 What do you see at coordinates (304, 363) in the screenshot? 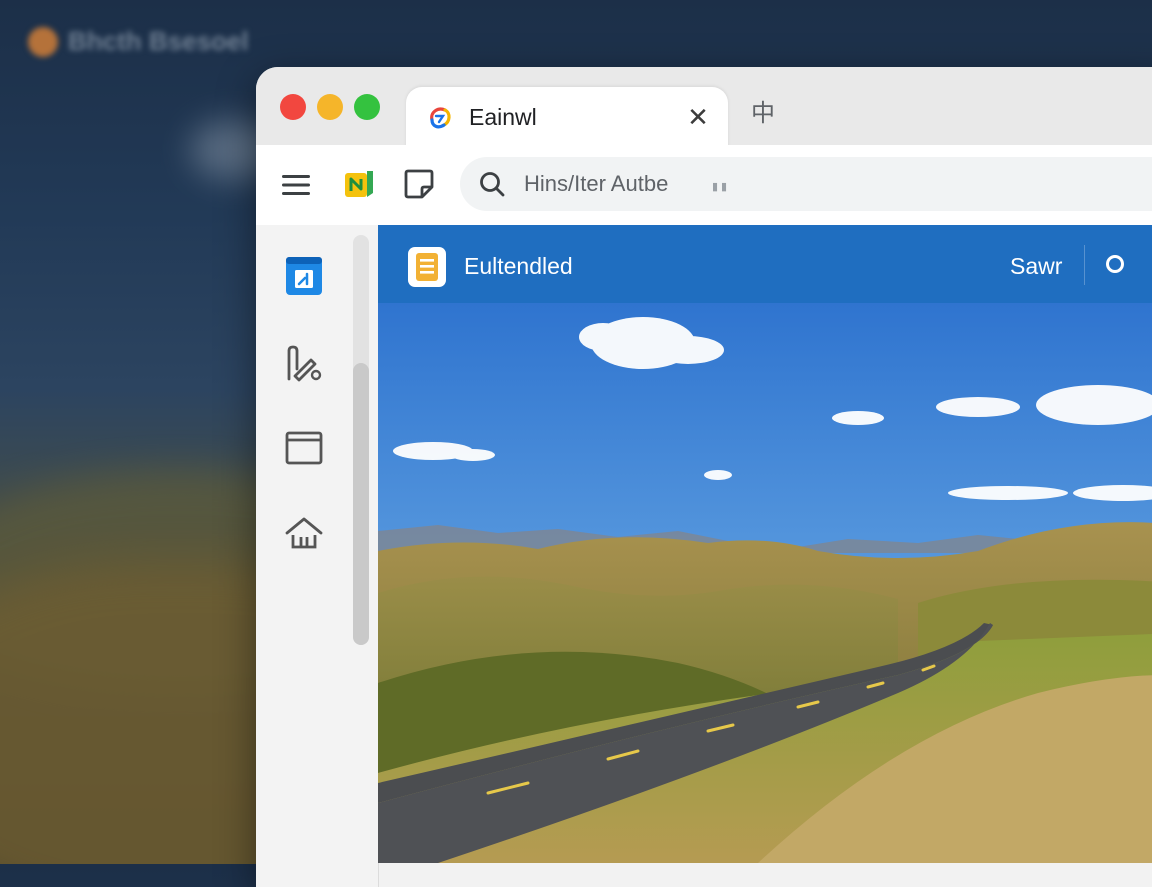
I see `edit-tool-icon` at bounding box center [304, 363].